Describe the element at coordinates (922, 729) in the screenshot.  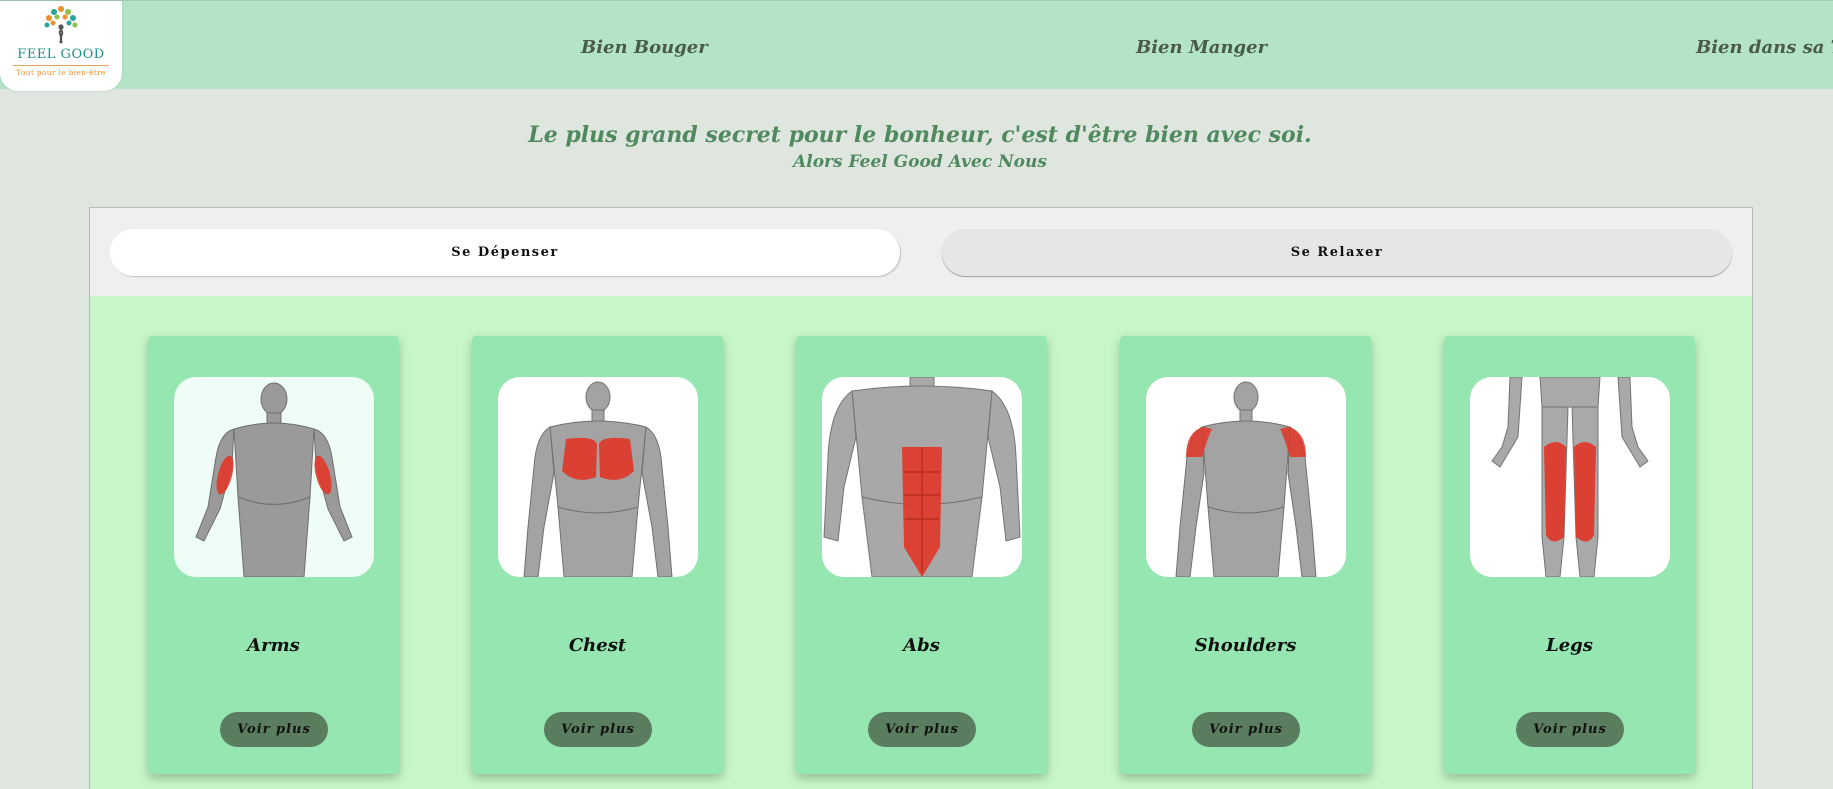
I see `voir-plus-abs-button: Voir plus` at that location.